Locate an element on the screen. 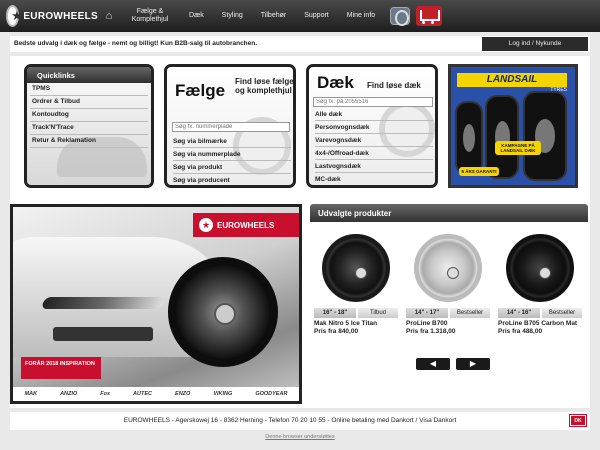 This screenshot has height=450, width=600. tires-description: Find løse dæk is located at coordinates (394, 85).